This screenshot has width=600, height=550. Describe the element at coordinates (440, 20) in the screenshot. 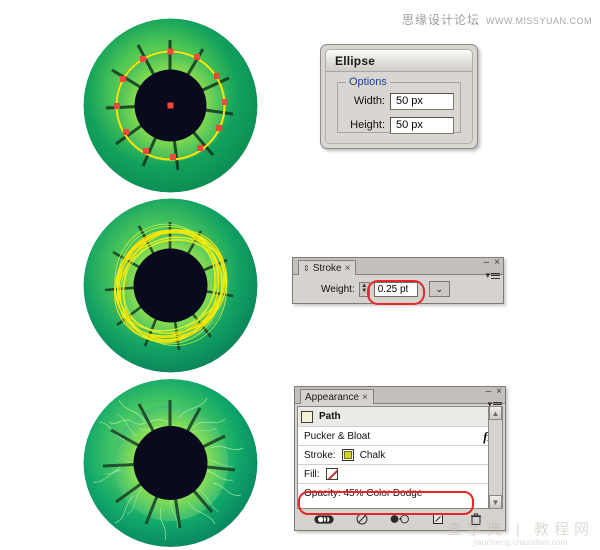

I see `watermark-top-cn: 思缘设计论坛` at that location.